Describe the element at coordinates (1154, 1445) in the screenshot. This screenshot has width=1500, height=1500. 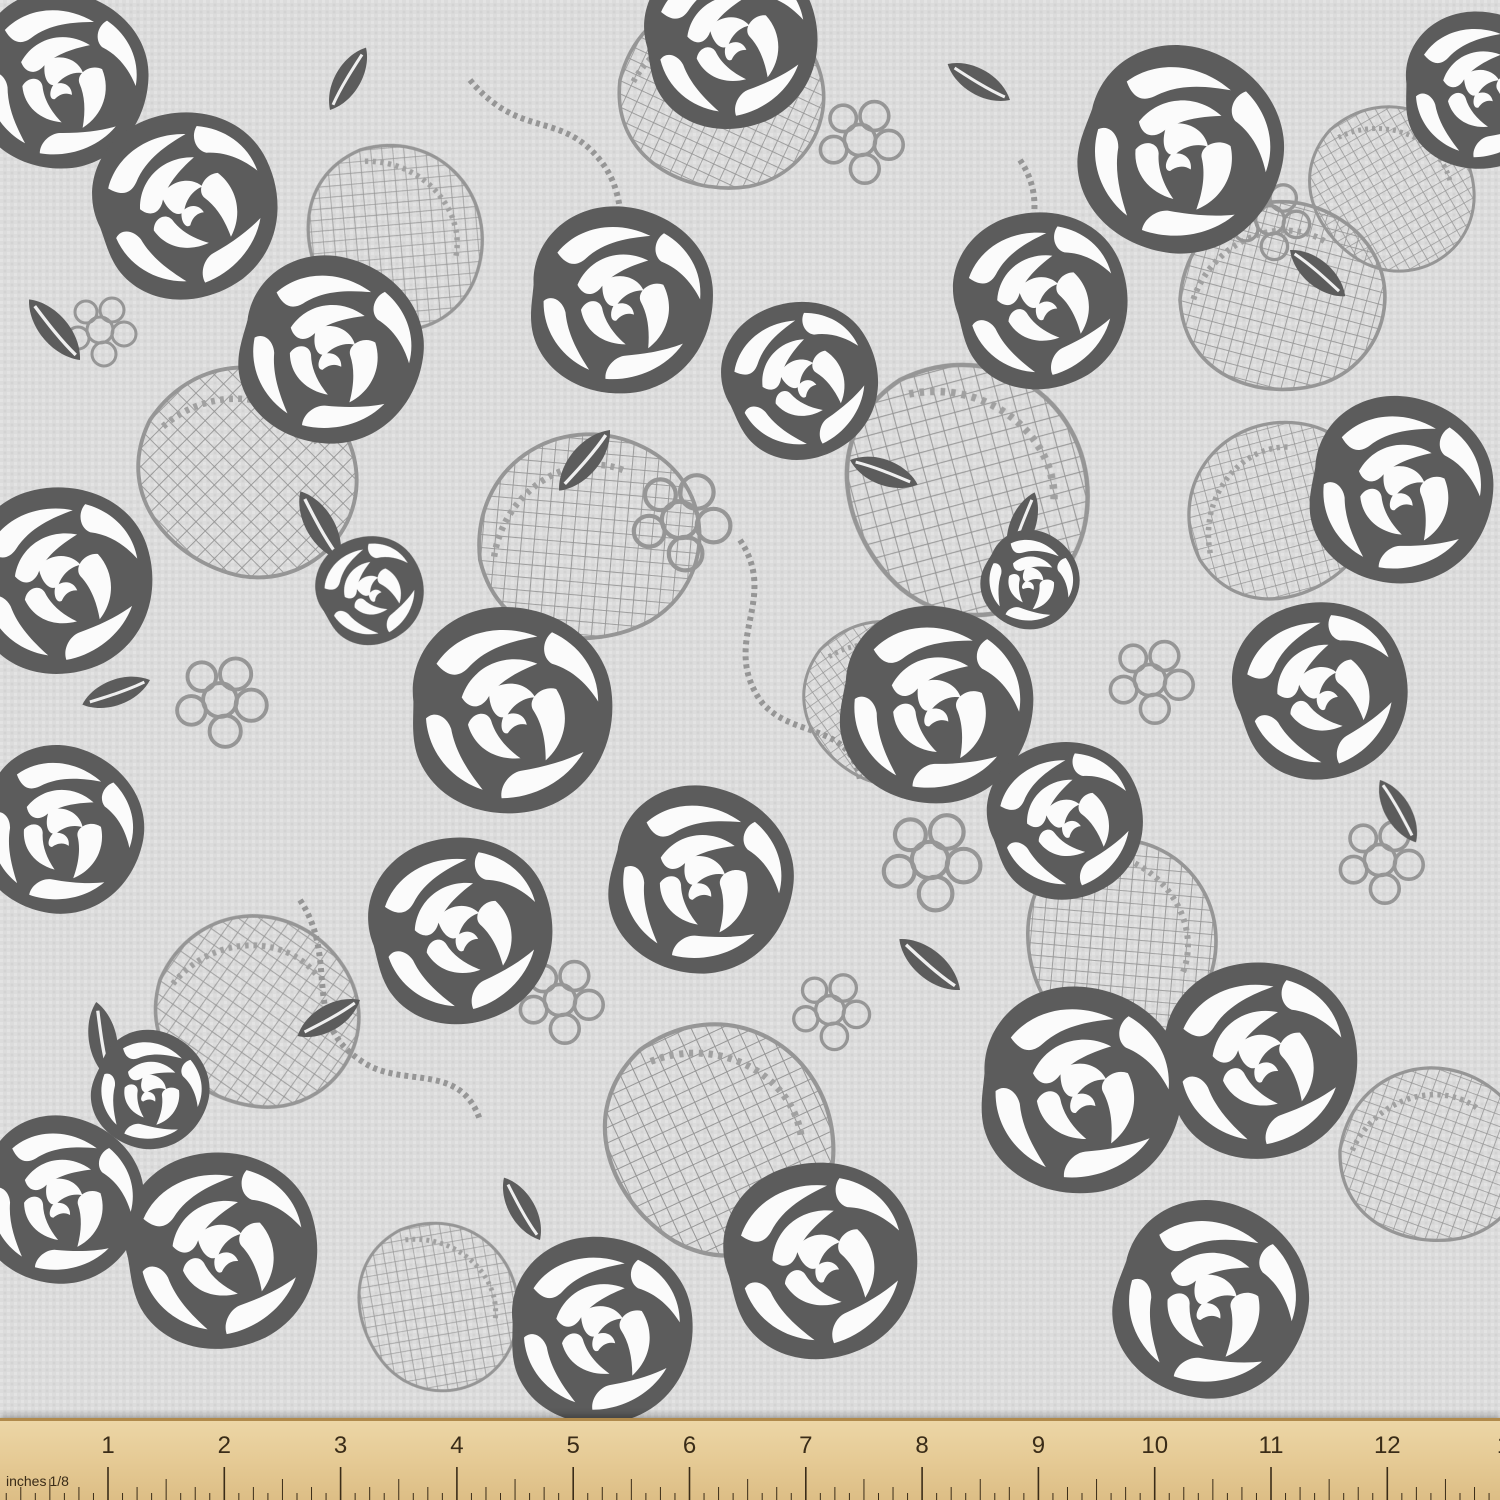
I see `ruler-number: 10` at that location.